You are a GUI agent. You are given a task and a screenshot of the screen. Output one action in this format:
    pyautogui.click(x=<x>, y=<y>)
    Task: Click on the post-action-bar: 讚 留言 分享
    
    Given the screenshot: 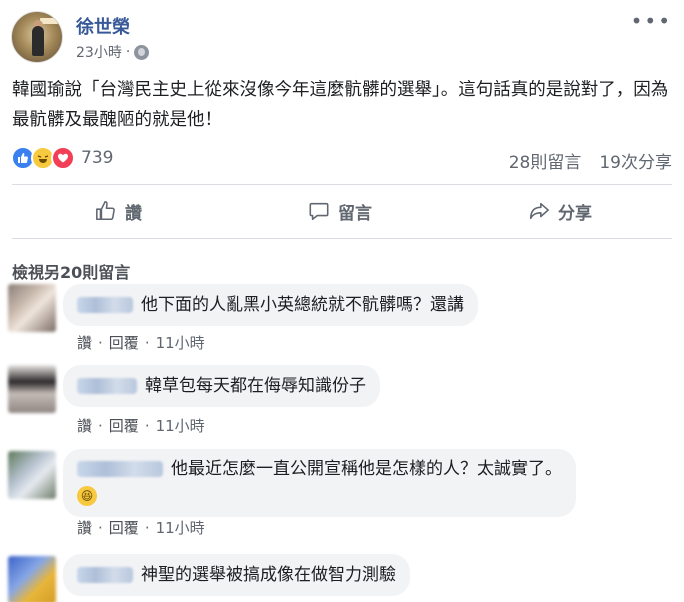 What is the action you would take?
    pyautogui.click(x=342, y=211)
    